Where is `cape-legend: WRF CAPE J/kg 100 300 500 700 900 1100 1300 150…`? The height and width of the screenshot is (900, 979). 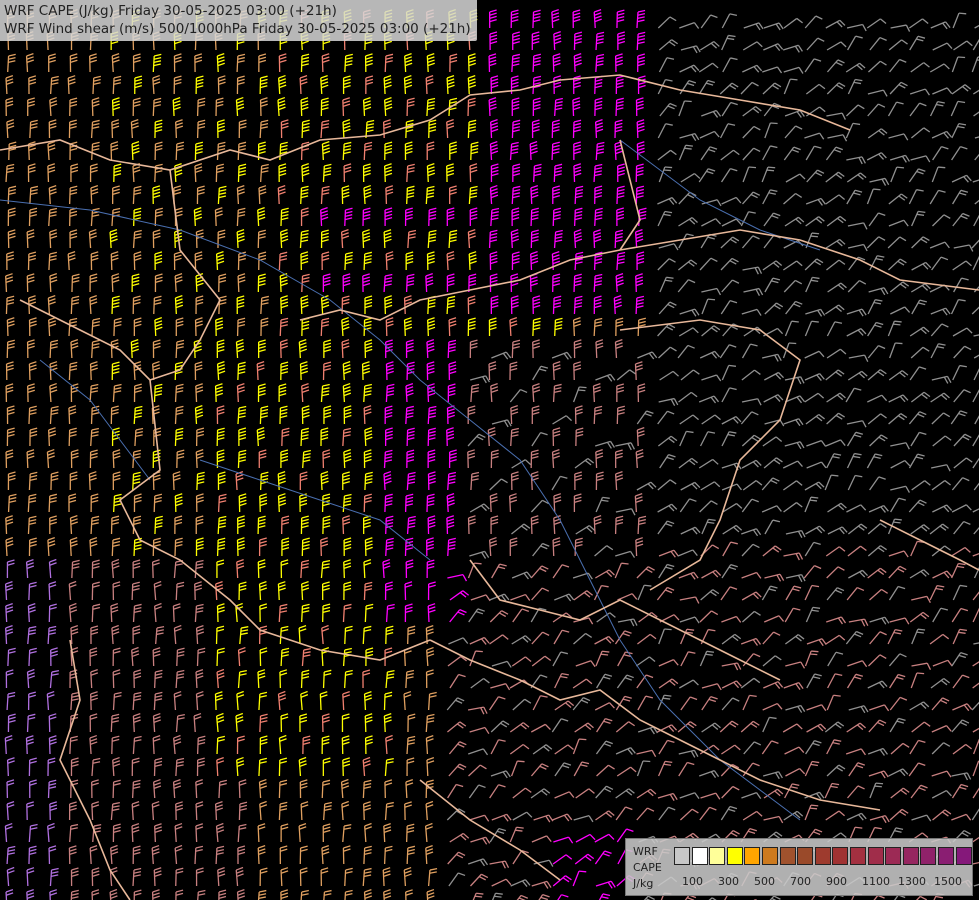 cape-legend: WRF CAPE J/kg 100 300 500 700 900 1100 1300 150… is located at coordinates (799, 867).